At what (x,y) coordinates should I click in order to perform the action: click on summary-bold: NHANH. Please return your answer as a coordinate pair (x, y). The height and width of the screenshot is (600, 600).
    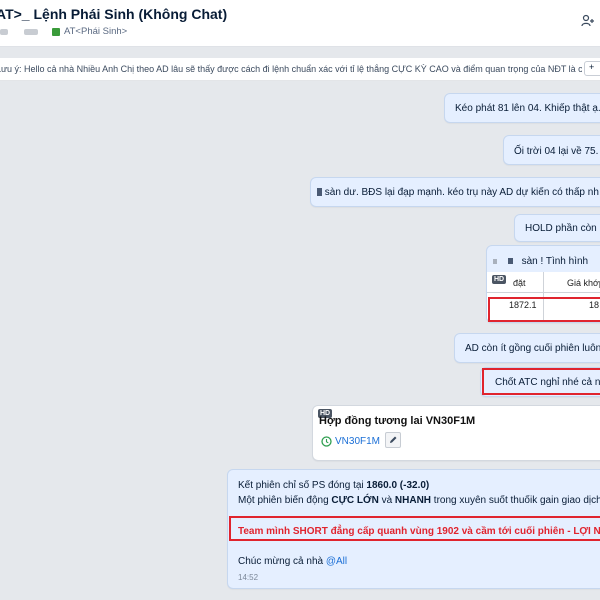
    Looking at the image, I should click on (413, 500).